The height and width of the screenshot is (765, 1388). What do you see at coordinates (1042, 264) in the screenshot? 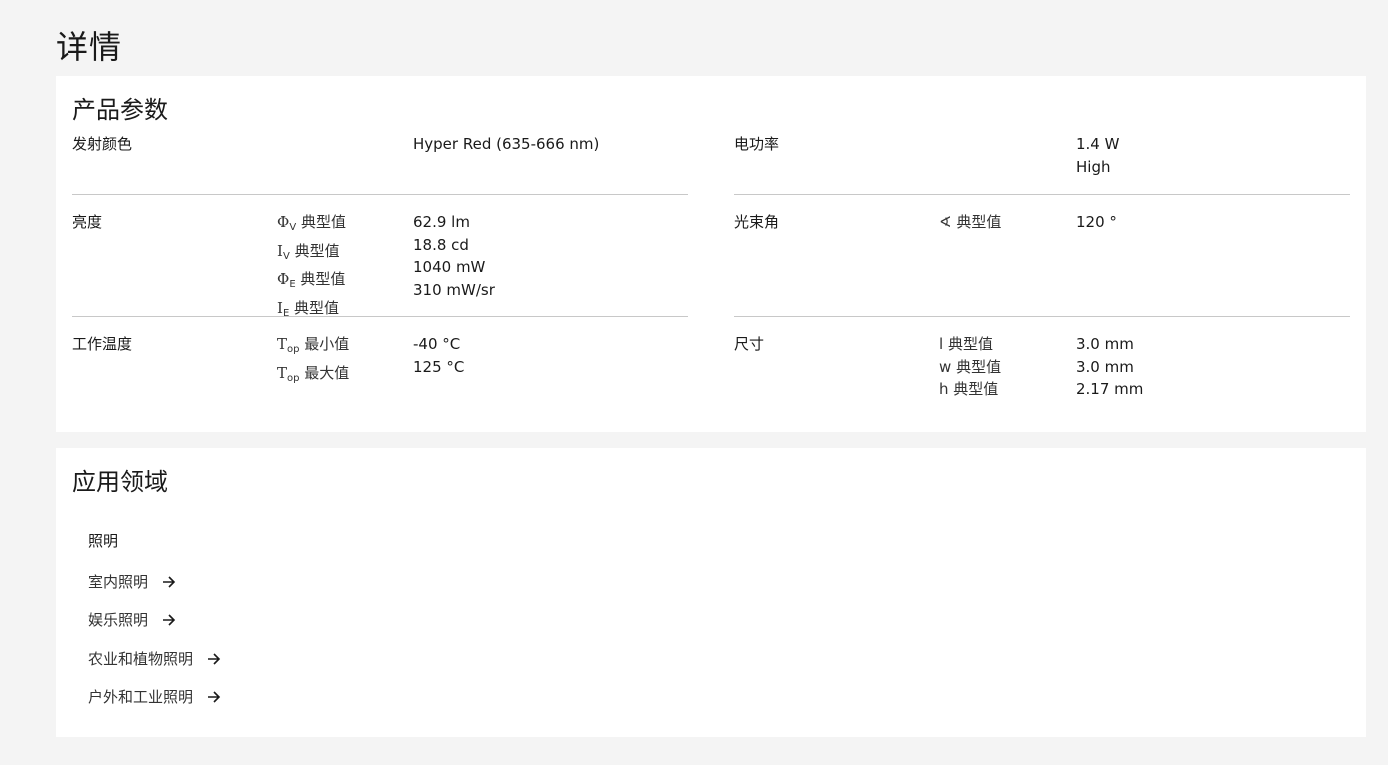
I see `param-row-beam-angle: 光束角 ∢ 典型值 120 °` at bounding box center [1042, 264].